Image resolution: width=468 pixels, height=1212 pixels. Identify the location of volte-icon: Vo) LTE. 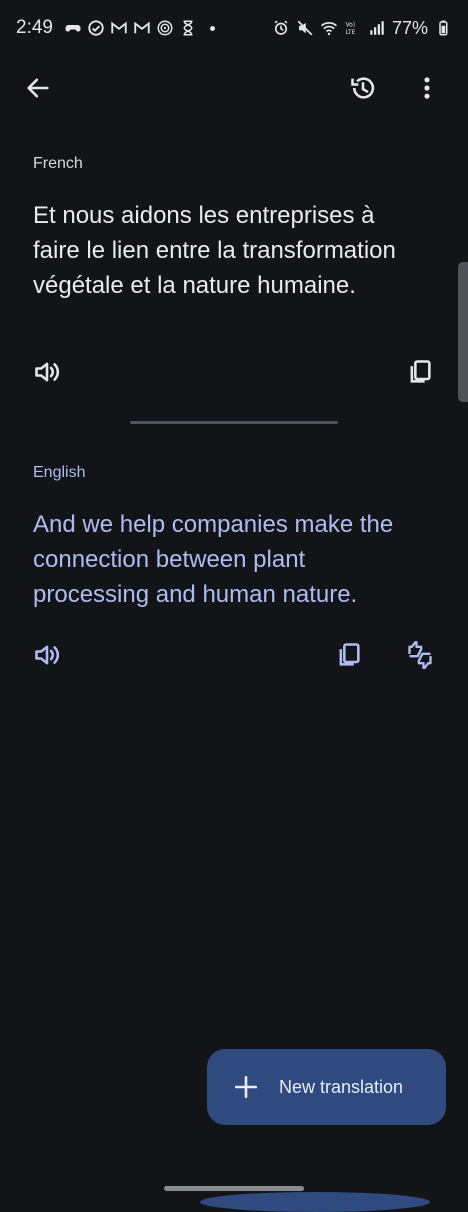
(353, 28).